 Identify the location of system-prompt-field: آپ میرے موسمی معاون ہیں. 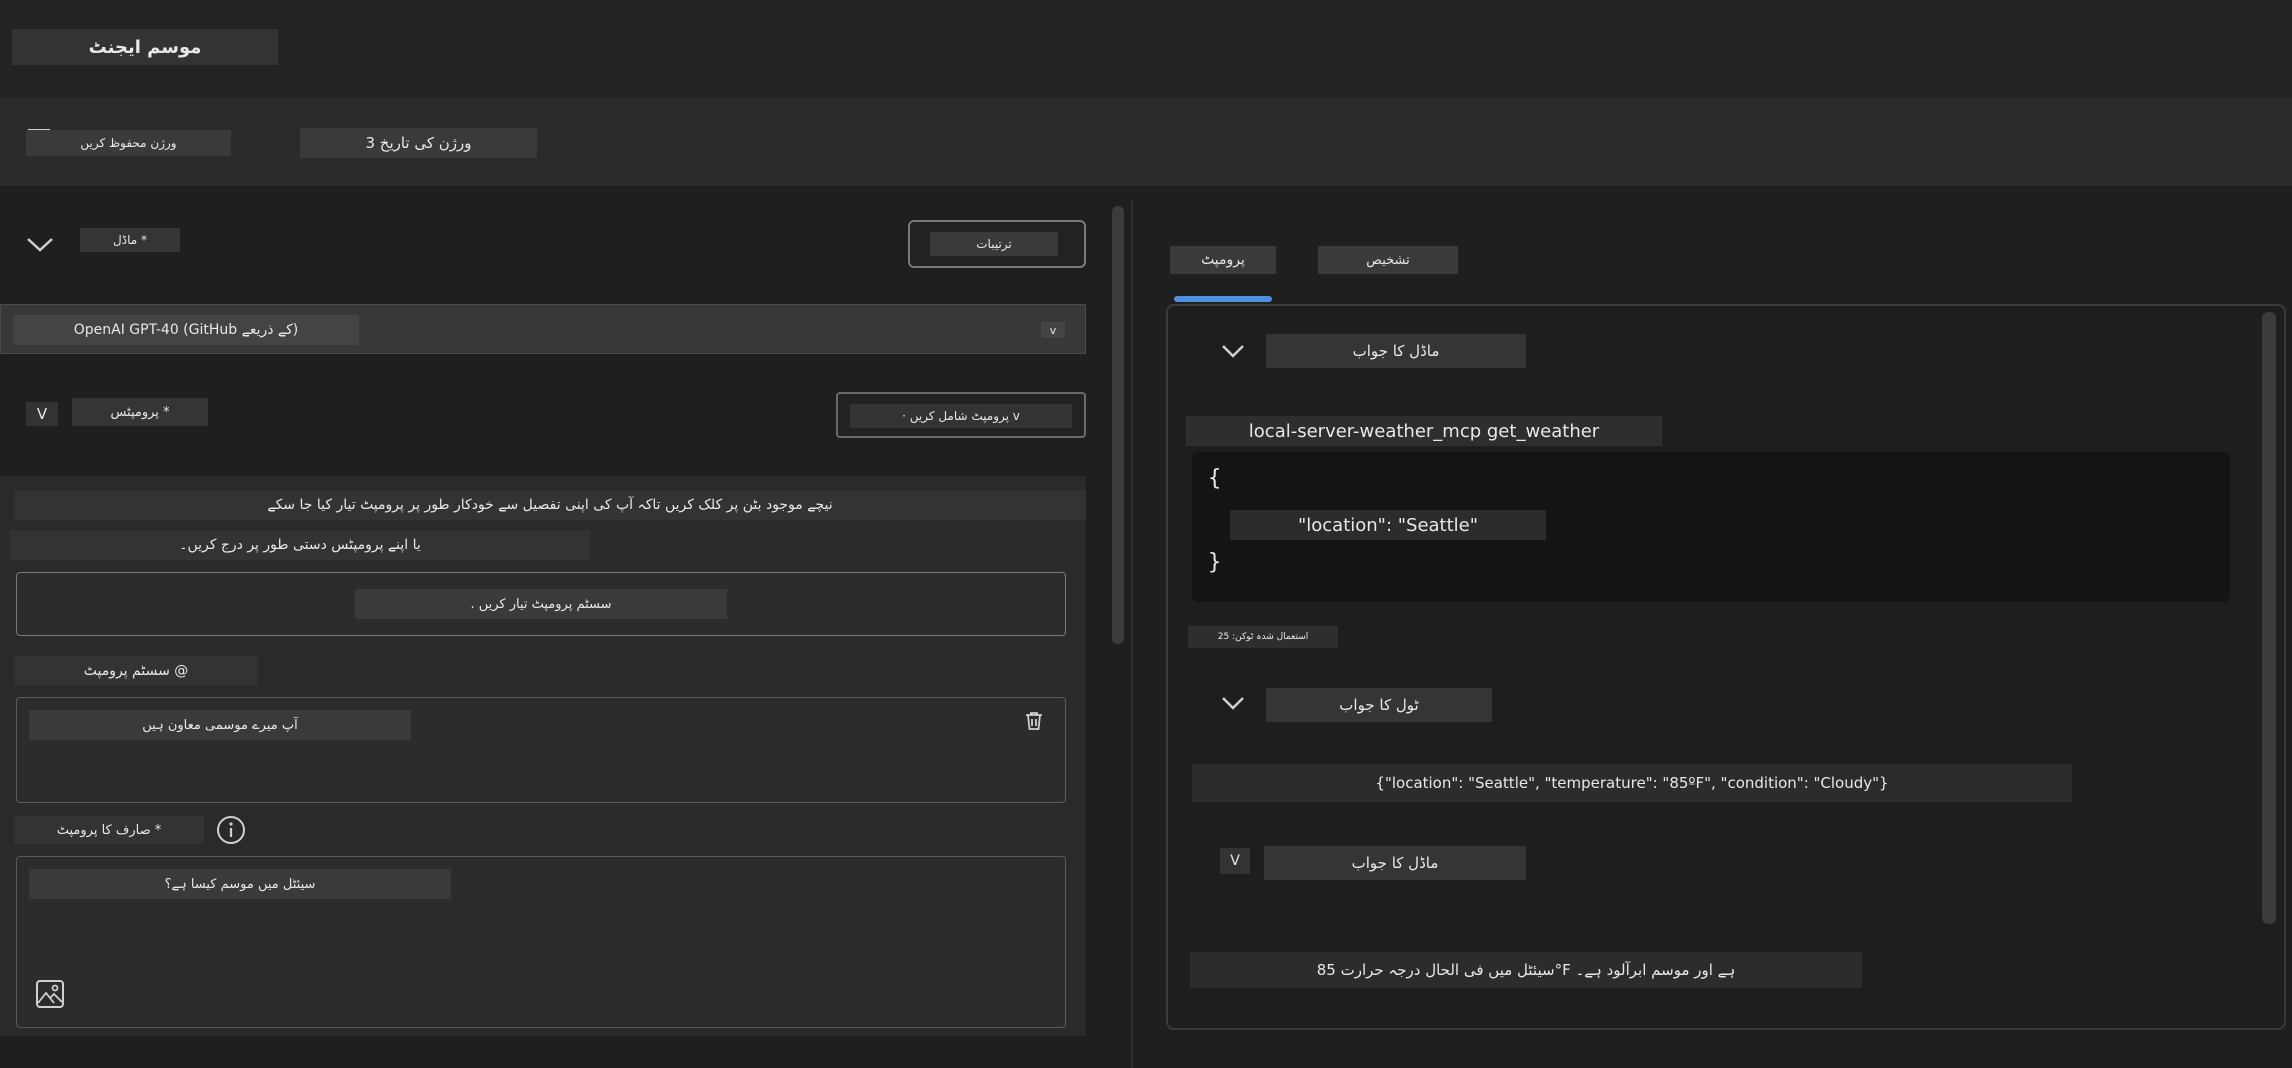
(541, 750).